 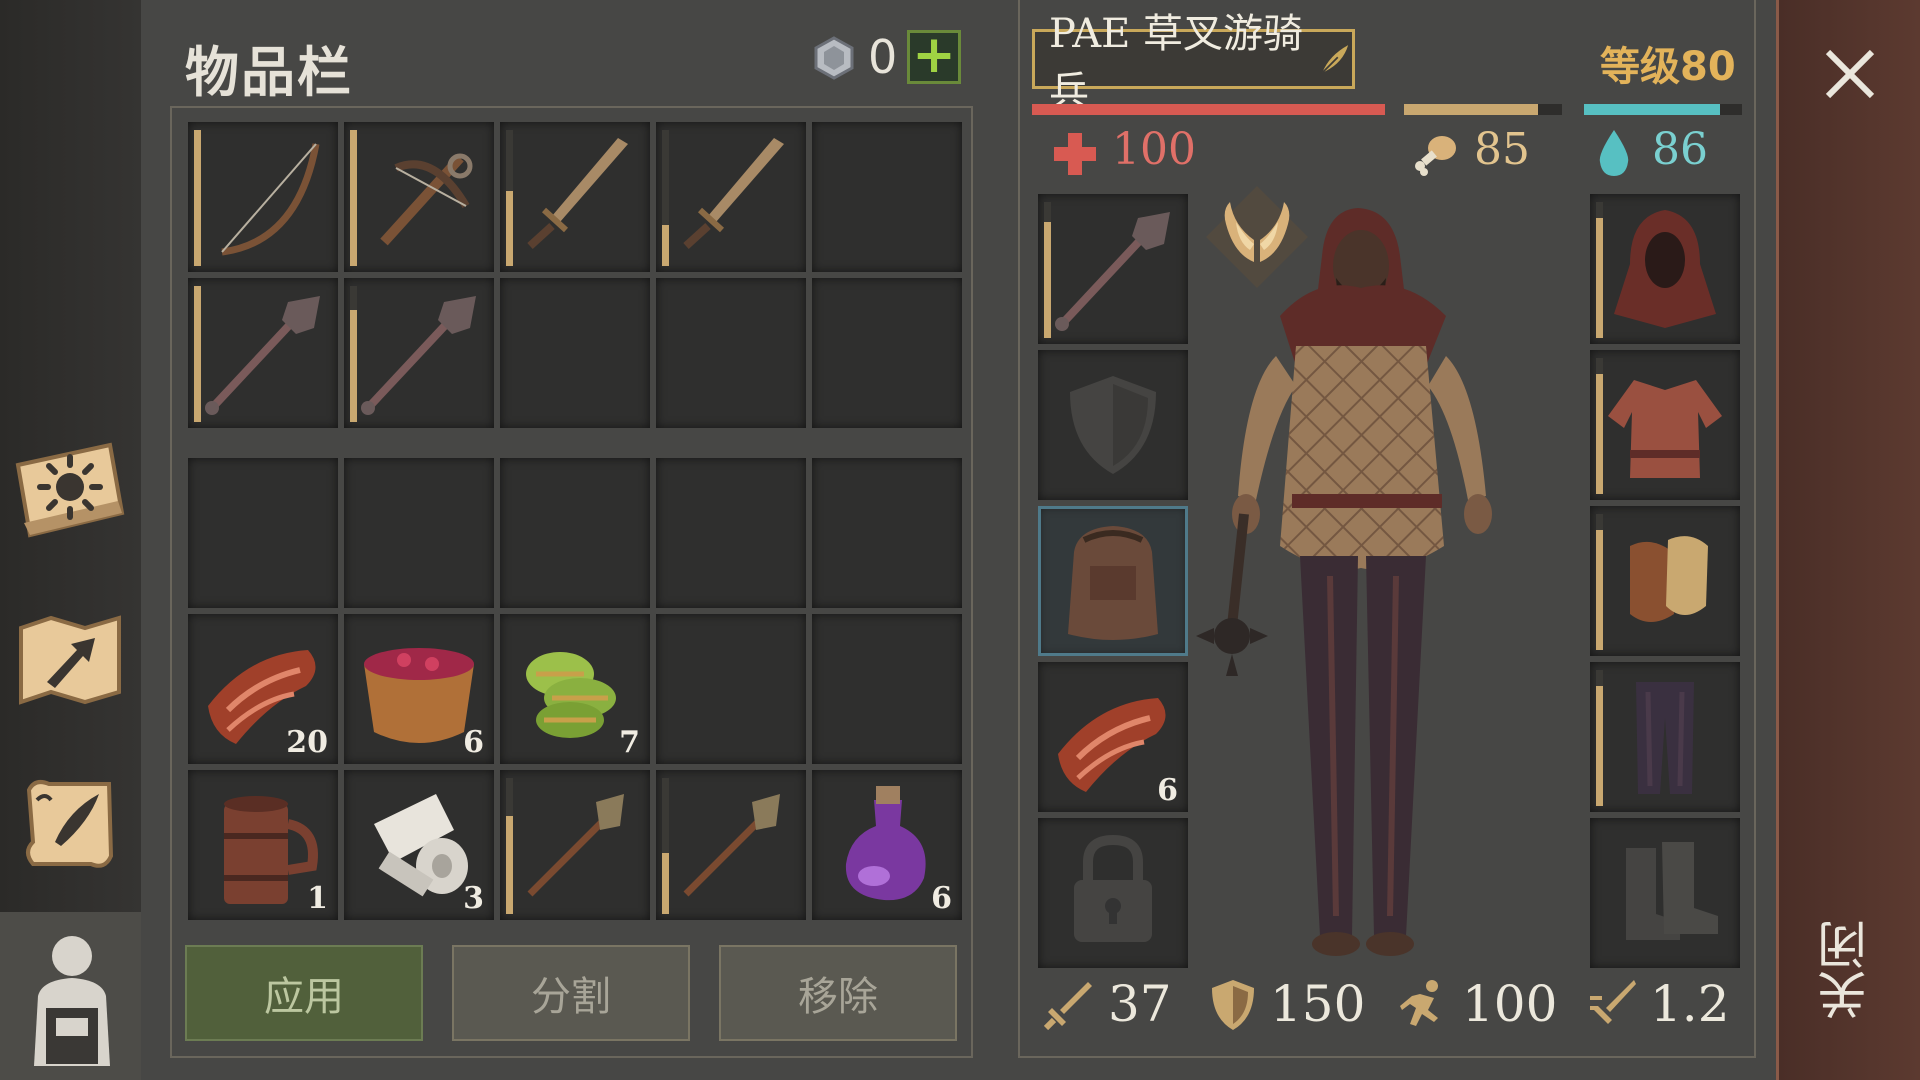 I want to click on bow-icon, so click(x=270, y=199).